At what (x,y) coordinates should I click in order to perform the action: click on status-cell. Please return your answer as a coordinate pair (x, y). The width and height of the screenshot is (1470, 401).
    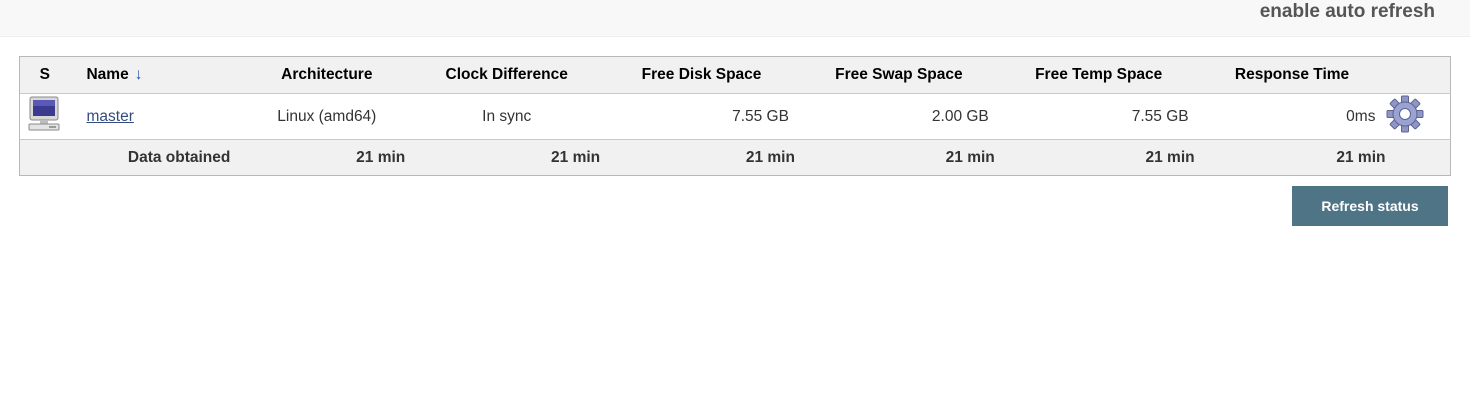
    Looking at the image, I should click on (45, 117).